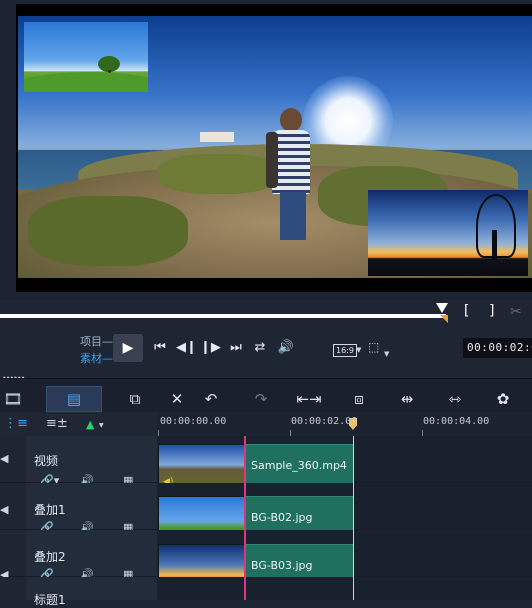 The height and width of the screenshot is (608, 532). I want to click on track-lane-title1, so click(344, 588).